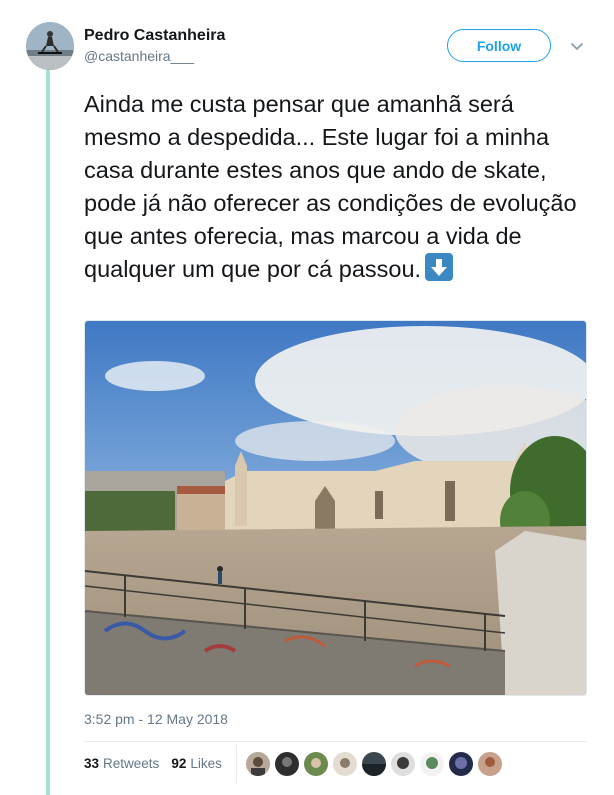  What do you see at coordinates (92, 763) in the screenshot?
I see `retweets-count: 33` at bounding box center [92, 763].